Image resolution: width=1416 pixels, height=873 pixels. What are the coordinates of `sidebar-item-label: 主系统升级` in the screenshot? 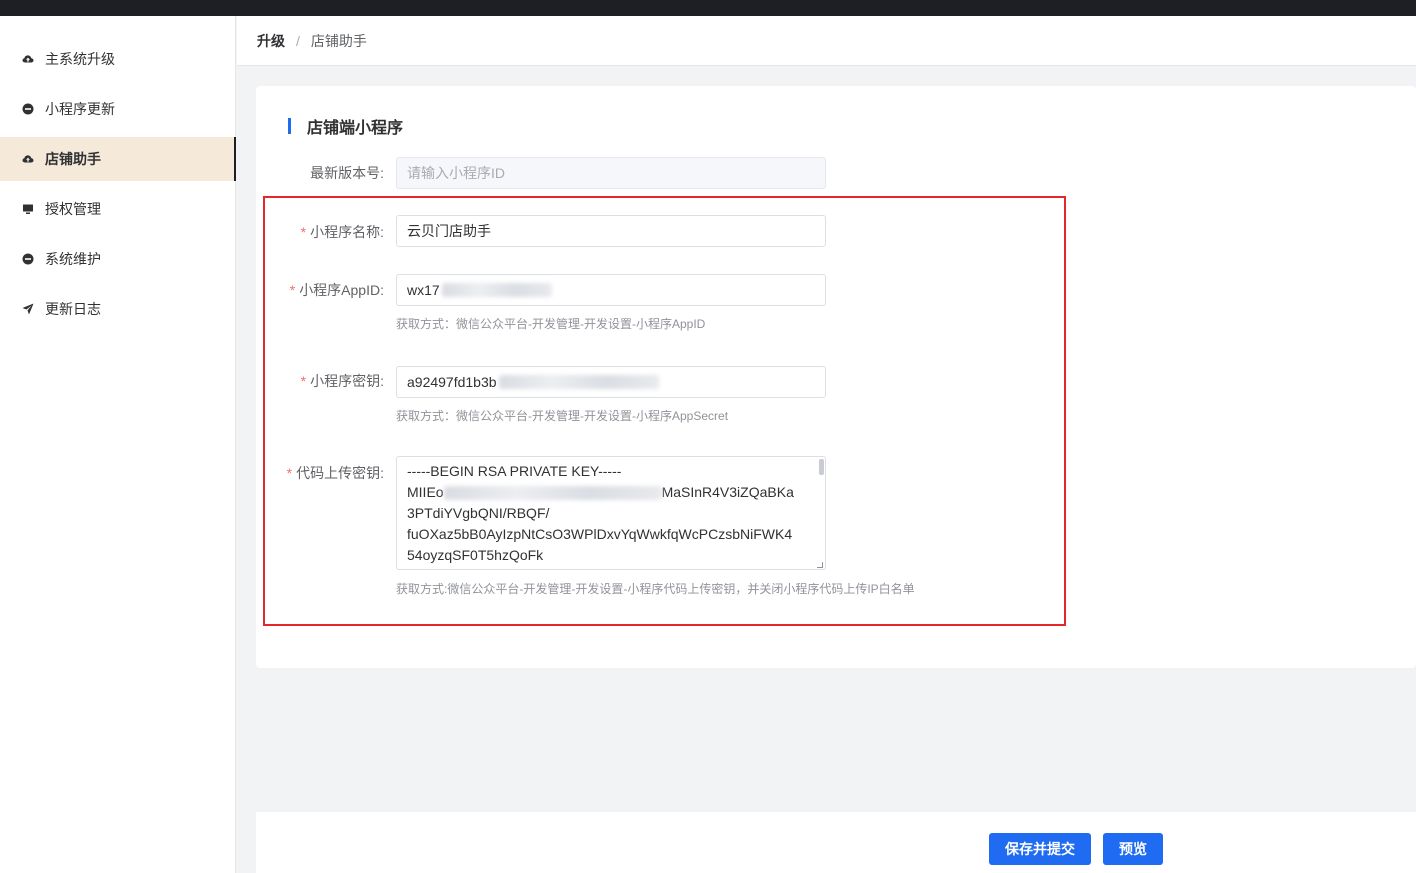 It's located at (80, 59).